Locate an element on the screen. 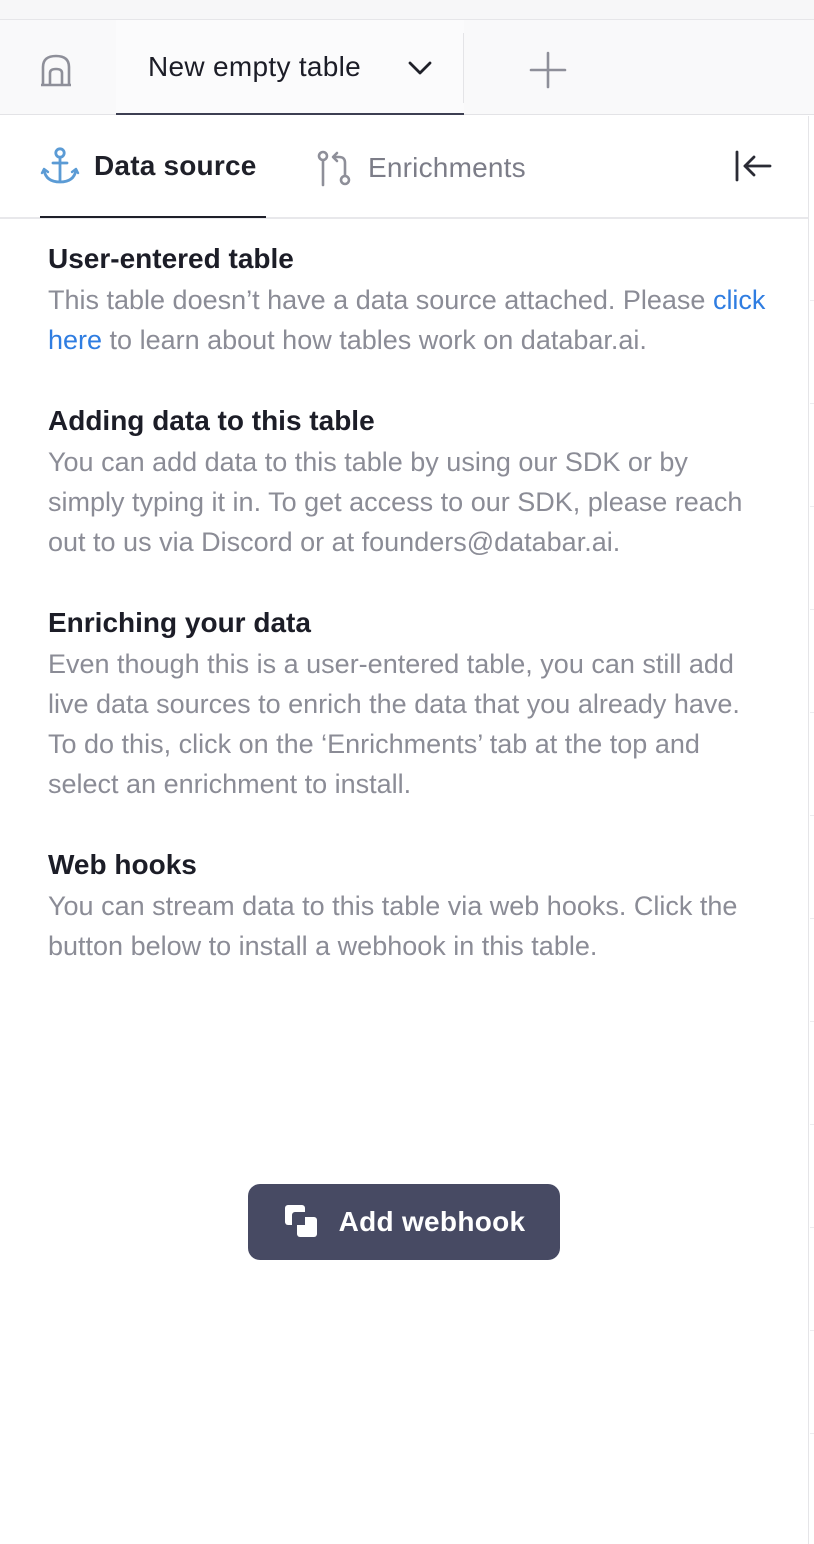 The width and height of the screenshot is (814, 1544). panel-tabs: Data source Enrichments is located at coordinates (404, 167).